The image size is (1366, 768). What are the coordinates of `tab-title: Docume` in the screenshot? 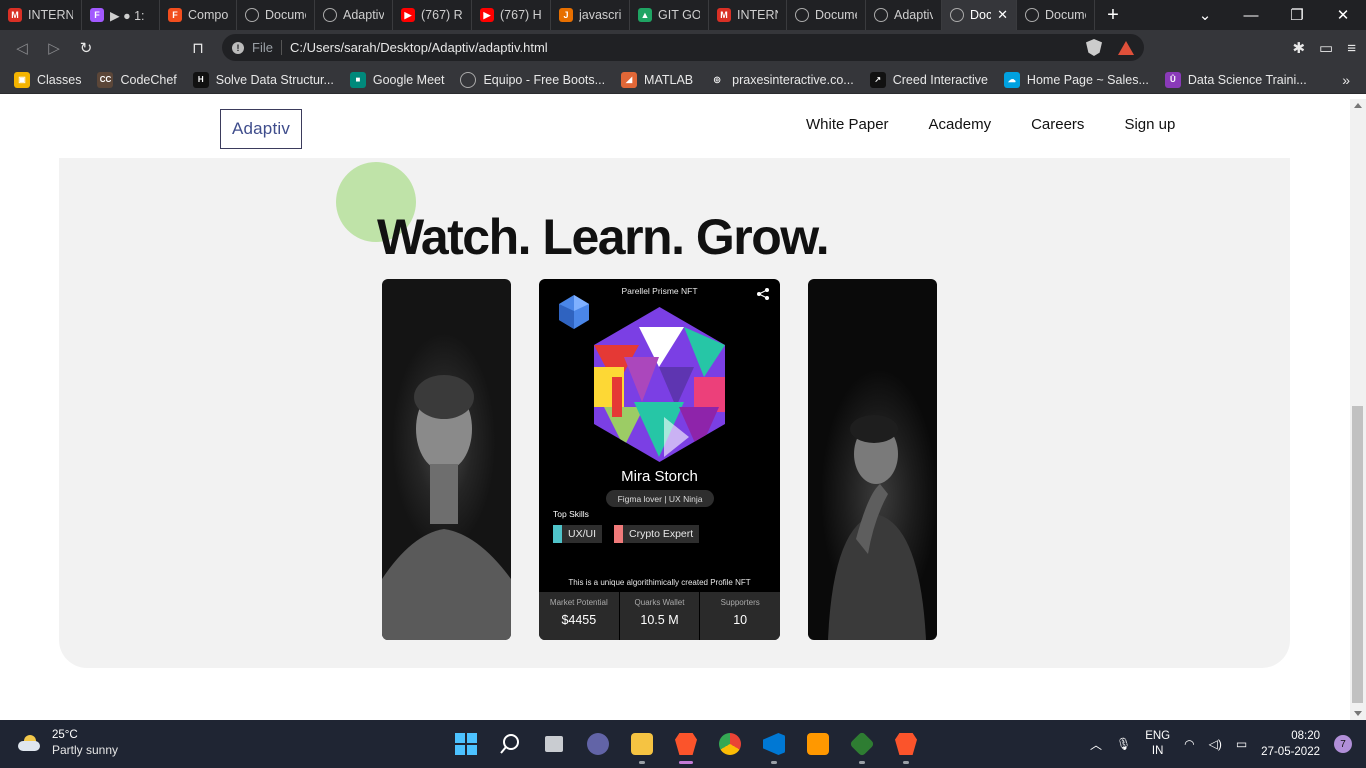 It's located at (285, 15).